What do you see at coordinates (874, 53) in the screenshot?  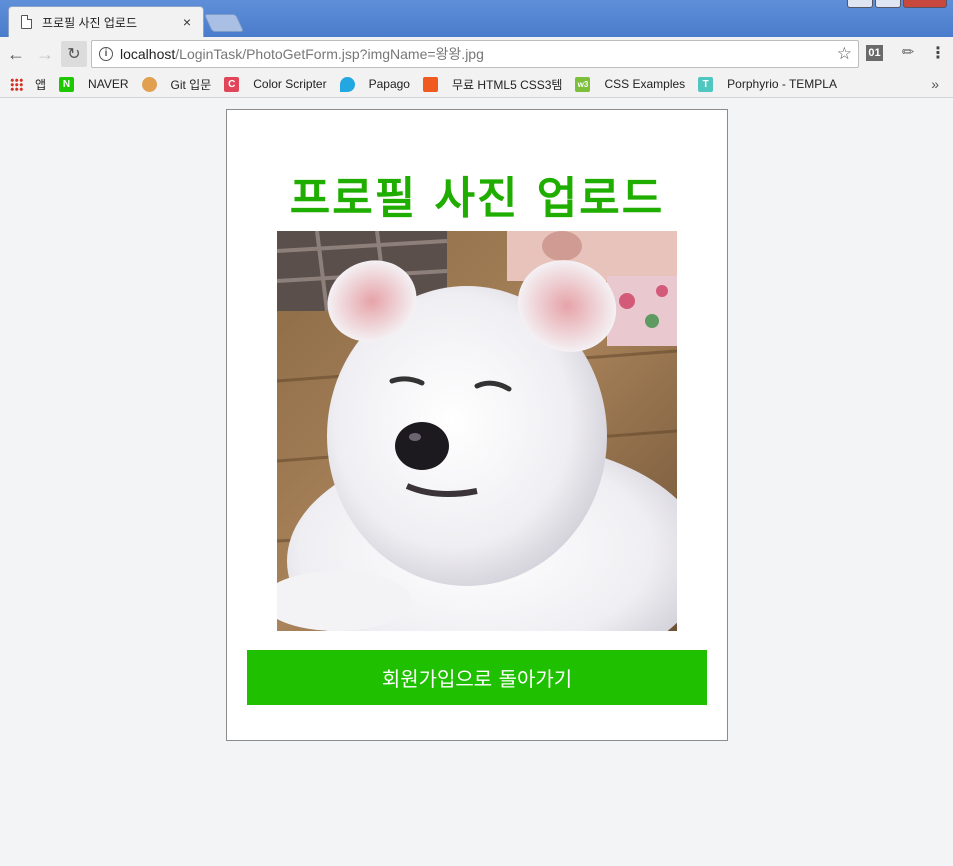 I see `extension-01-icon: 01` at bounding box center [874, 53].